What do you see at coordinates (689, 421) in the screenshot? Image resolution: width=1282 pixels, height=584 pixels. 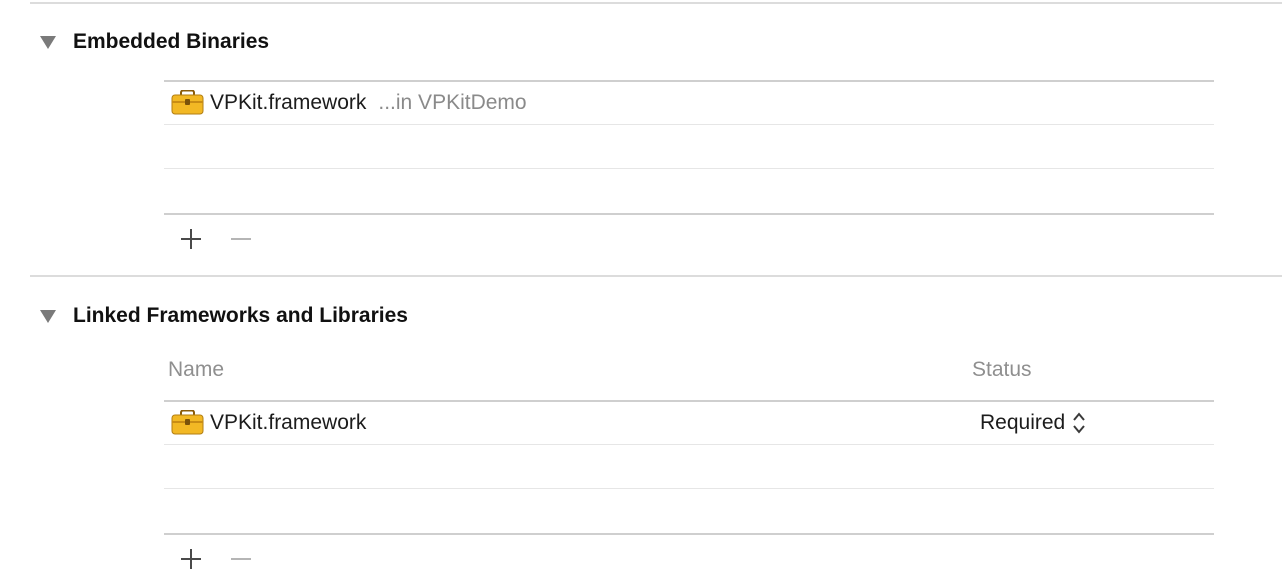 I see `table-row: VPKit.framework Required` at bounding box center [689, 421].